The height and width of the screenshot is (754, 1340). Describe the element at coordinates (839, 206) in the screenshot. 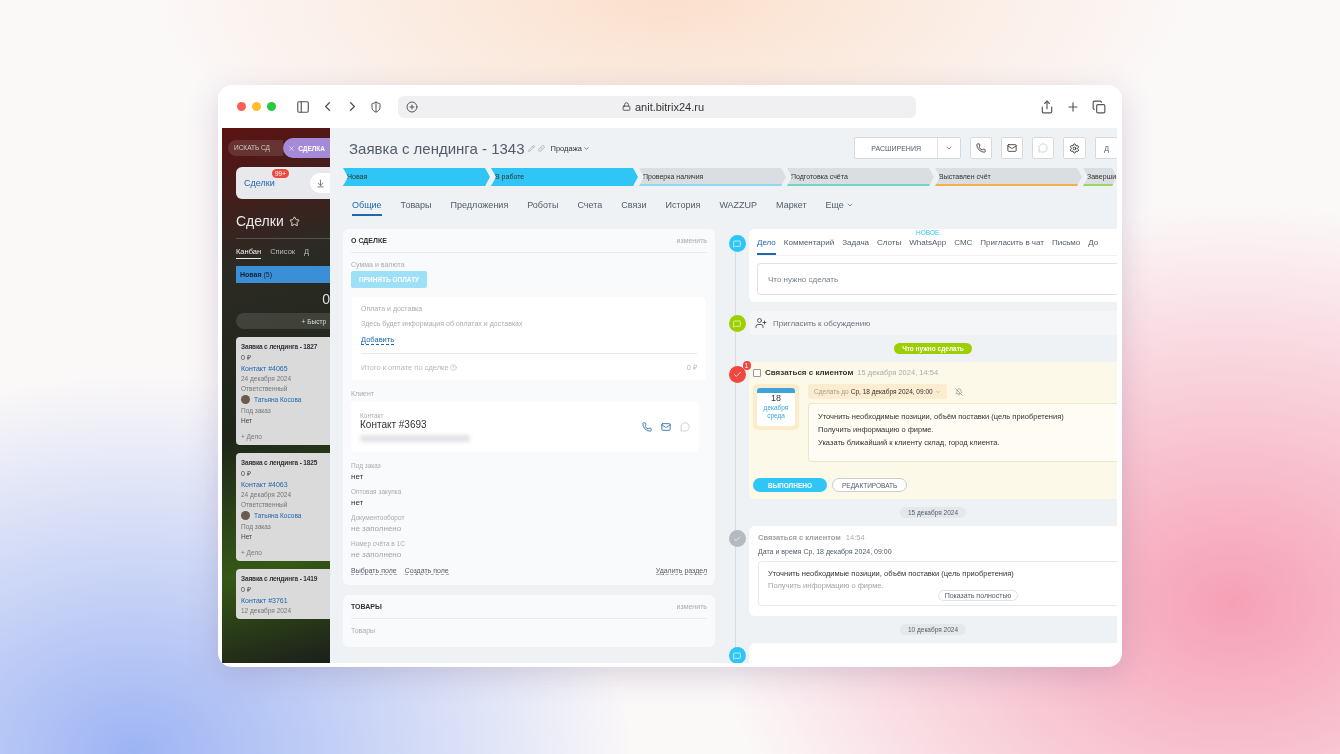

I see `more-tab: Еще` at that location.